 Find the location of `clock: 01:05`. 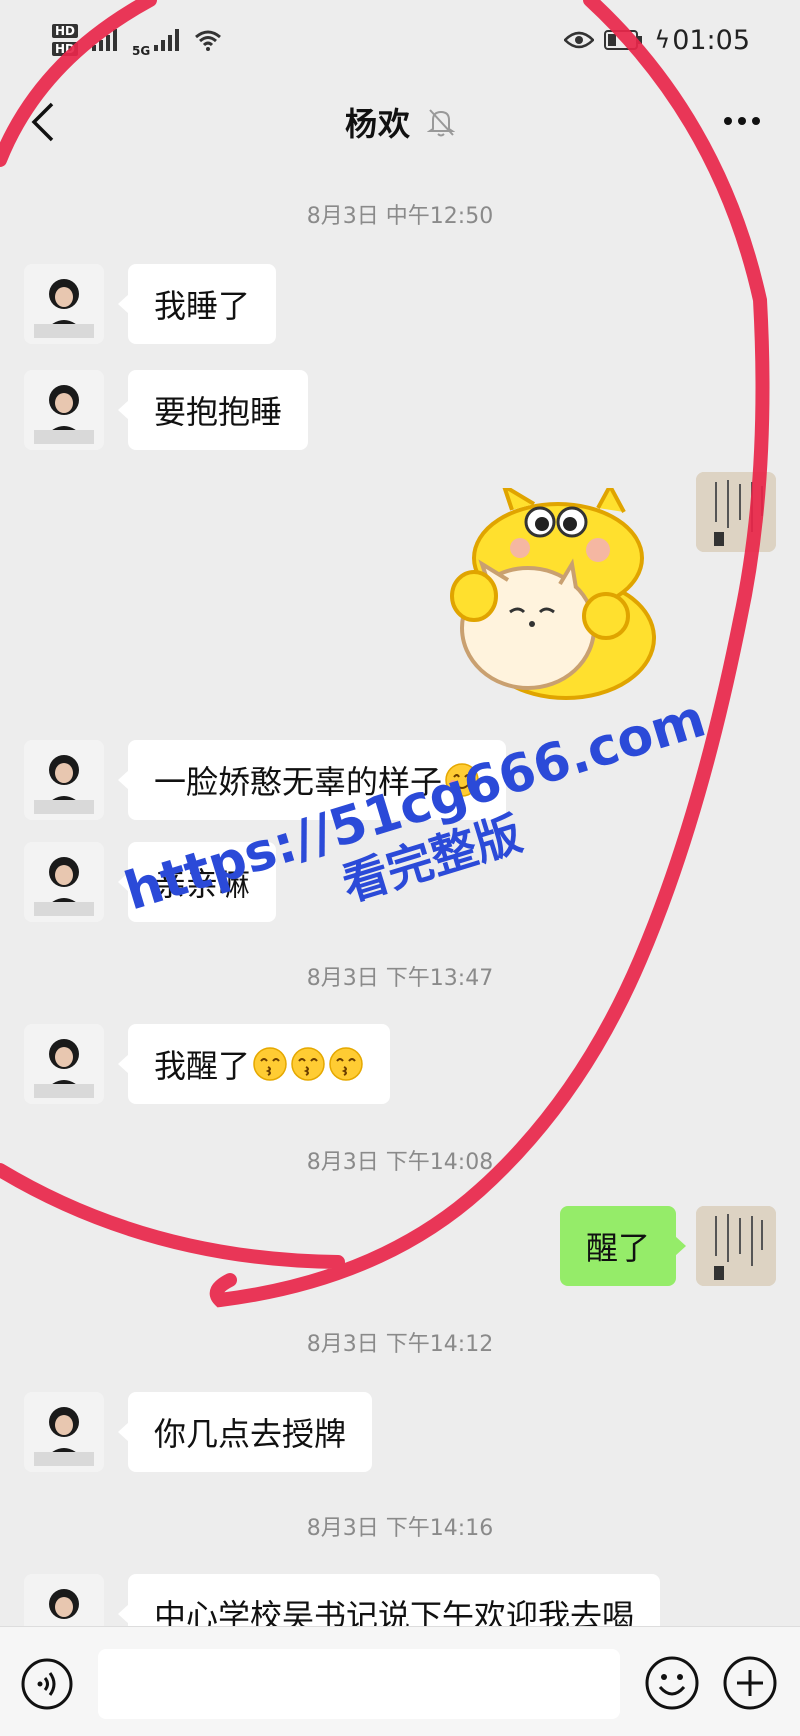

clock: 01:05 is located at coordinates (711, 40).